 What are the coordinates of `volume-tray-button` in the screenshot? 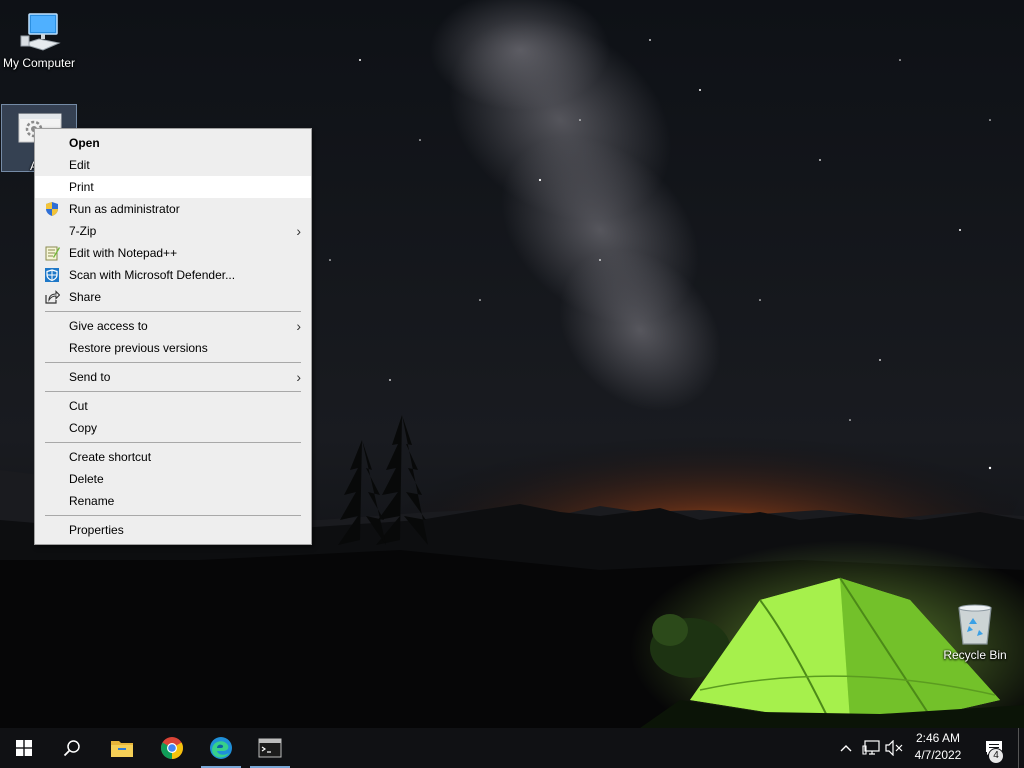 It's located at (894, 748).